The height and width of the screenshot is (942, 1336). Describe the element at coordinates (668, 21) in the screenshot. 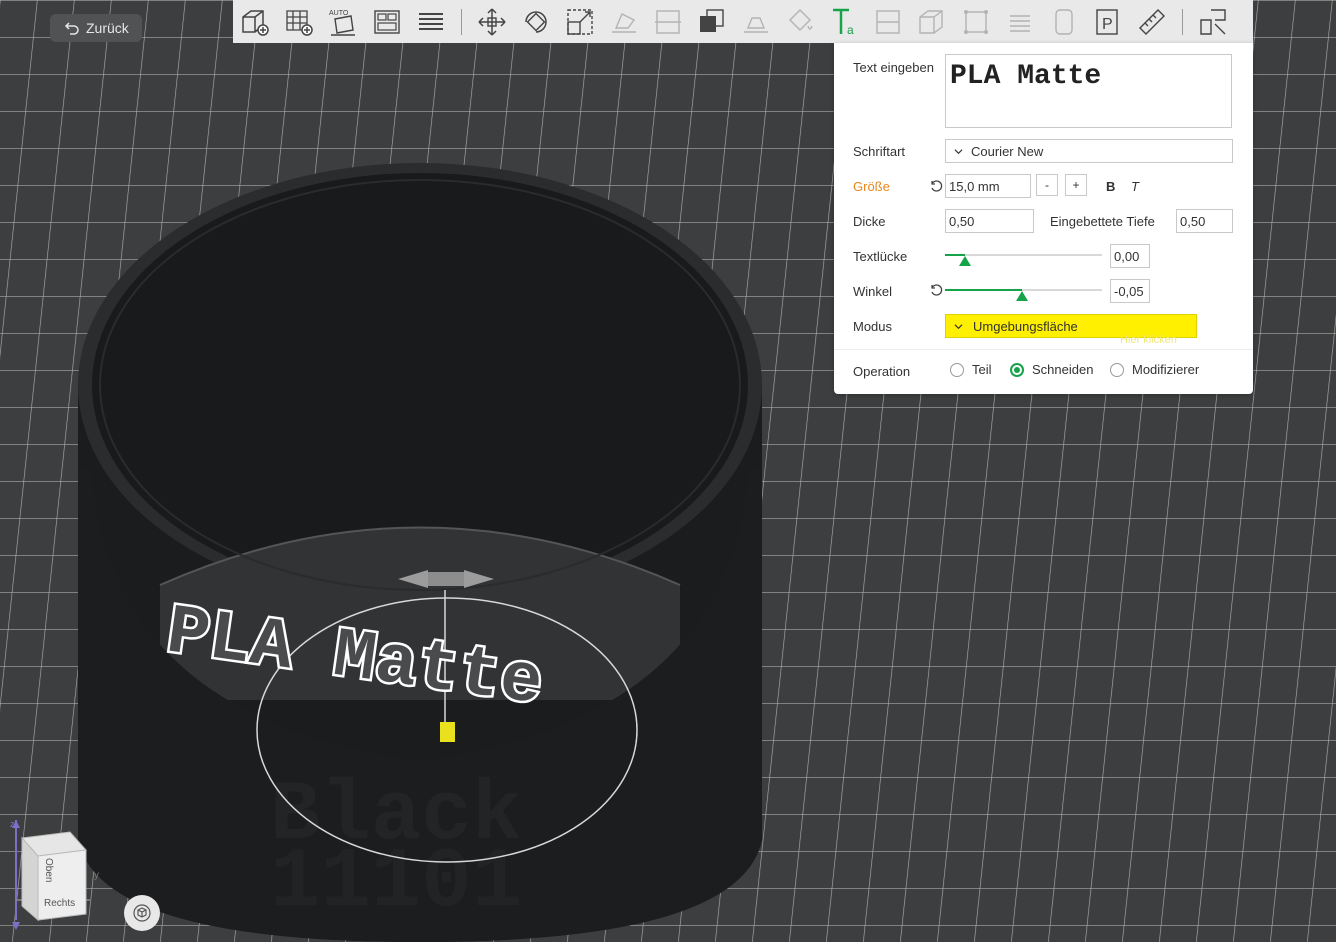

I see `cut-icon` at that location.